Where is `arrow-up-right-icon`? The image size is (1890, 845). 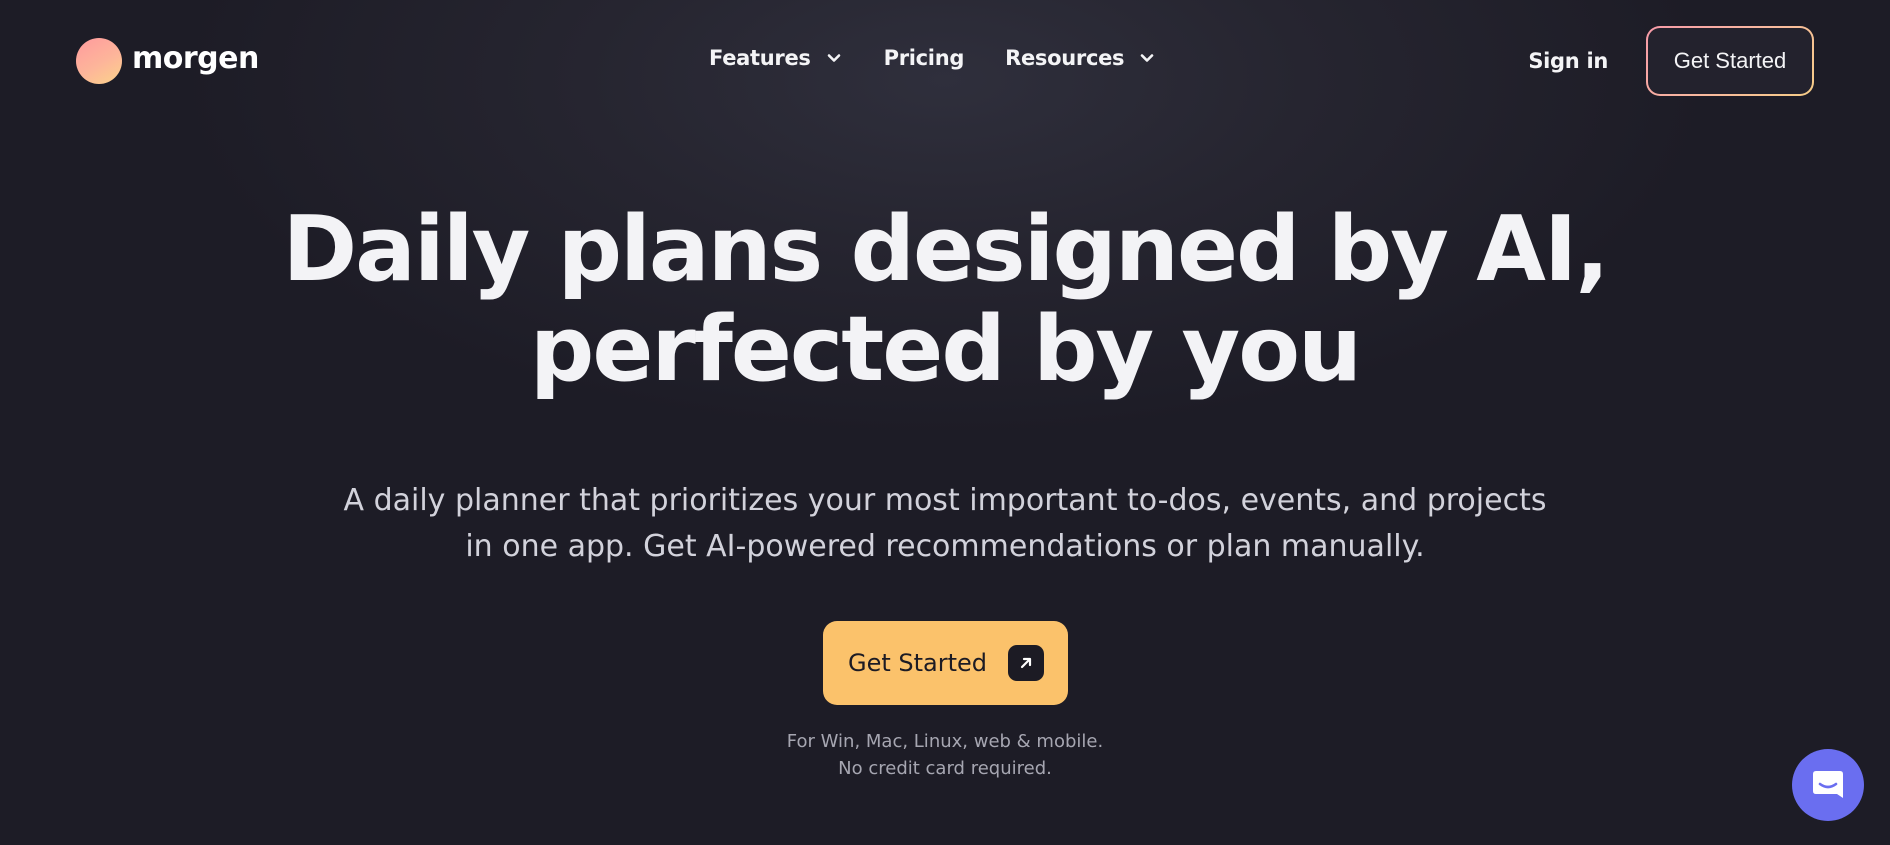 arrow-up-right-icon is located at coordinates (1026, 663).